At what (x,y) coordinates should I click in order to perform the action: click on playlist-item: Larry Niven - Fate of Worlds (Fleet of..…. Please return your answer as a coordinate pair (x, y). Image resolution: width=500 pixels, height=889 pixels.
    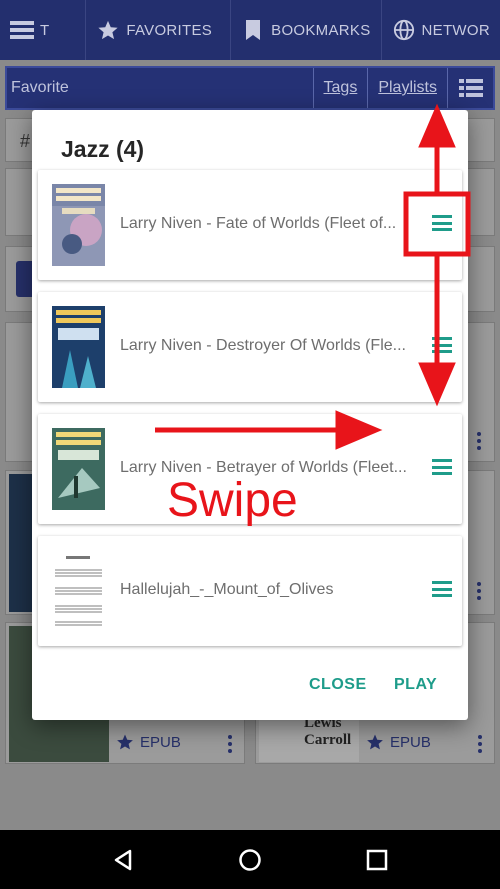
    Looking at the image, I should click on (250, 225).